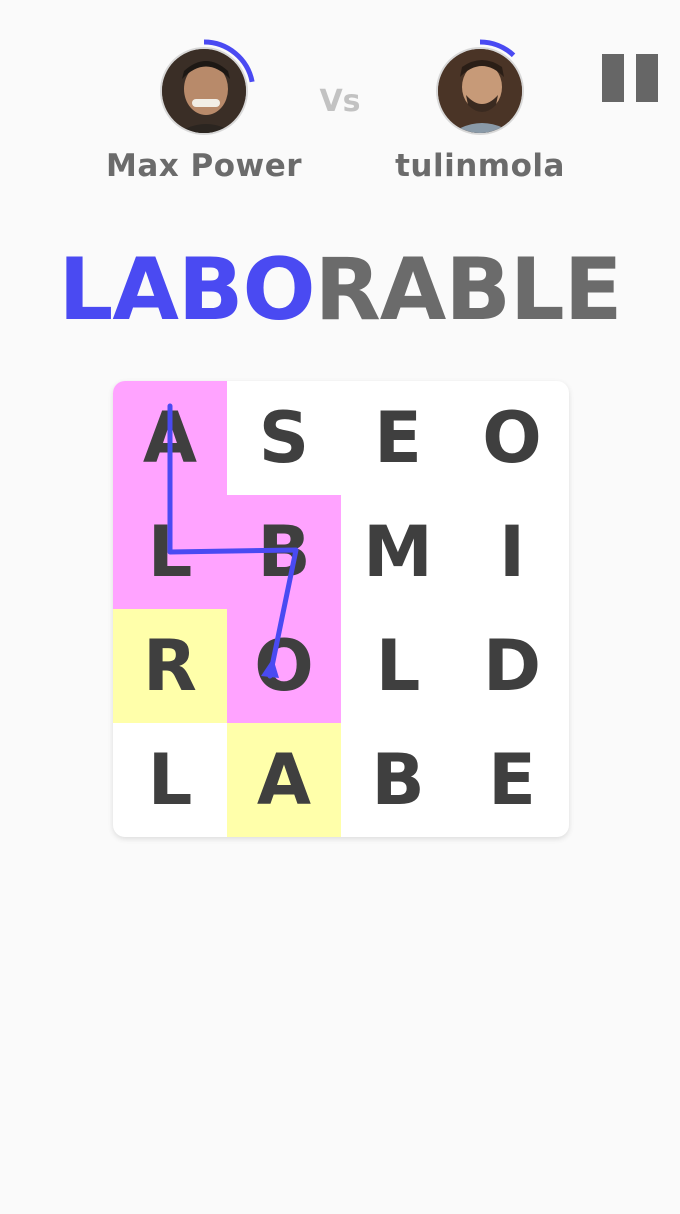 Image resolution: width=680 pixels, height=1214 pixels. I want to click on target-word-remaining: RABLE, so click(468, 290).